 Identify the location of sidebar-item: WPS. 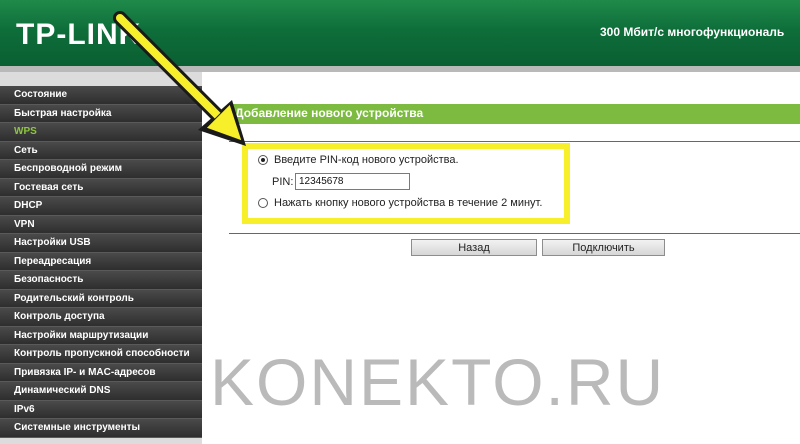
(101, 132).